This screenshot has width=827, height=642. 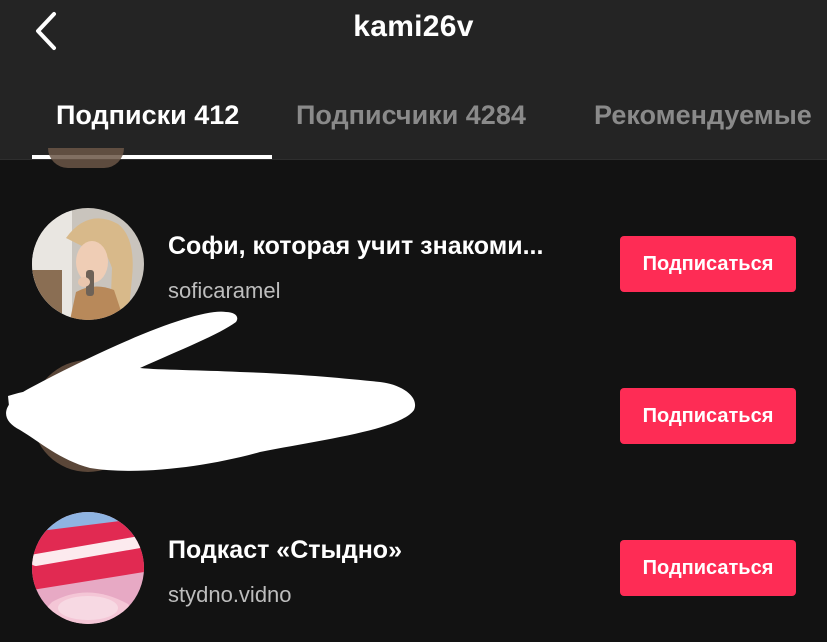 I want to click on divider, so click(x=413, y=159).